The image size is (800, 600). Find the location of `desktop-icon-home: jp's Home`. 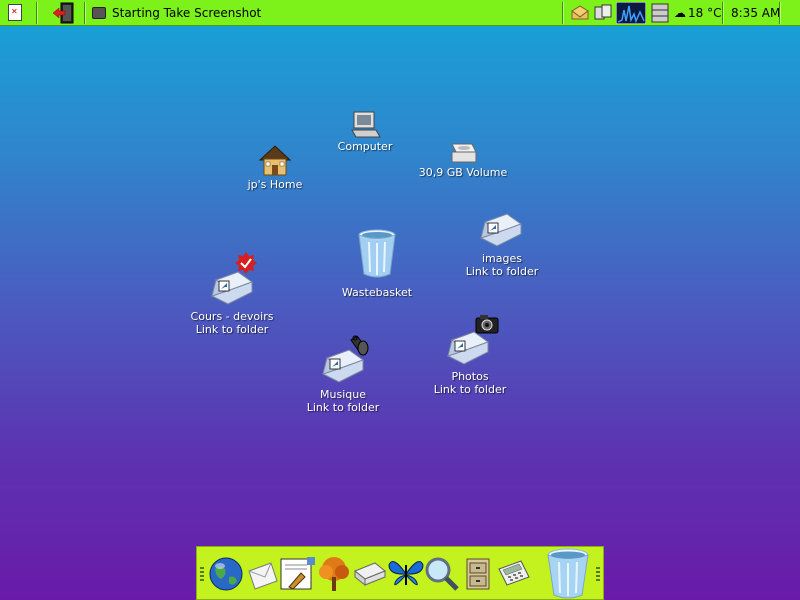

desktop-icon-home: jp's Home is located at coordinates (275, 166).